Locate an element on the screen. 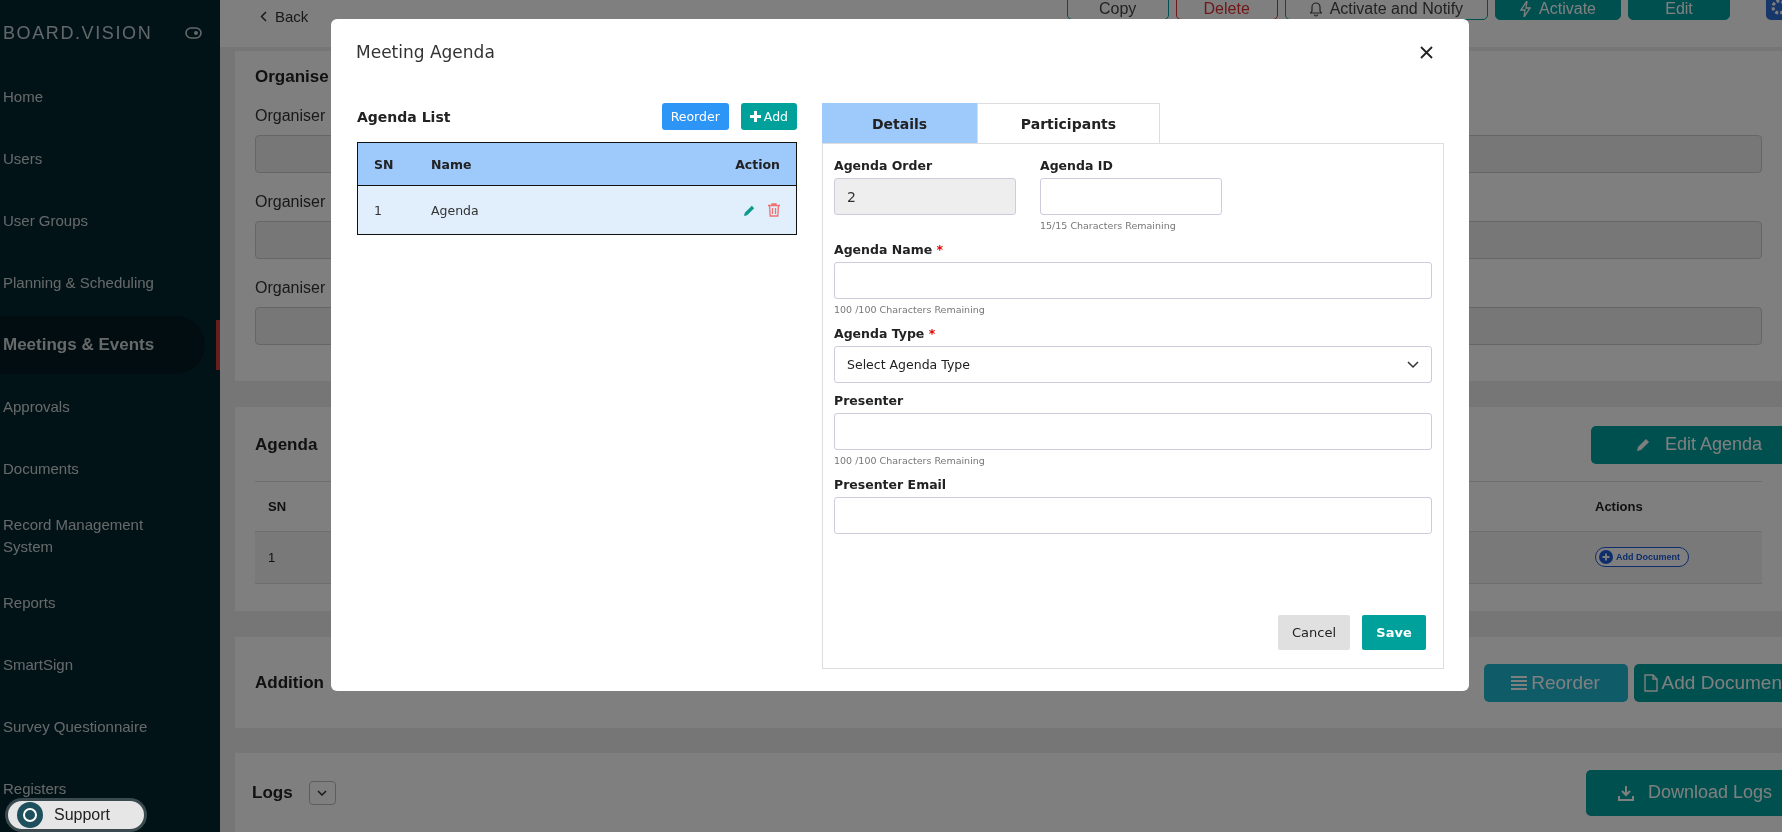 The image size is (1782, 832). field-label: Presenter is located at coordinates (869, 401).